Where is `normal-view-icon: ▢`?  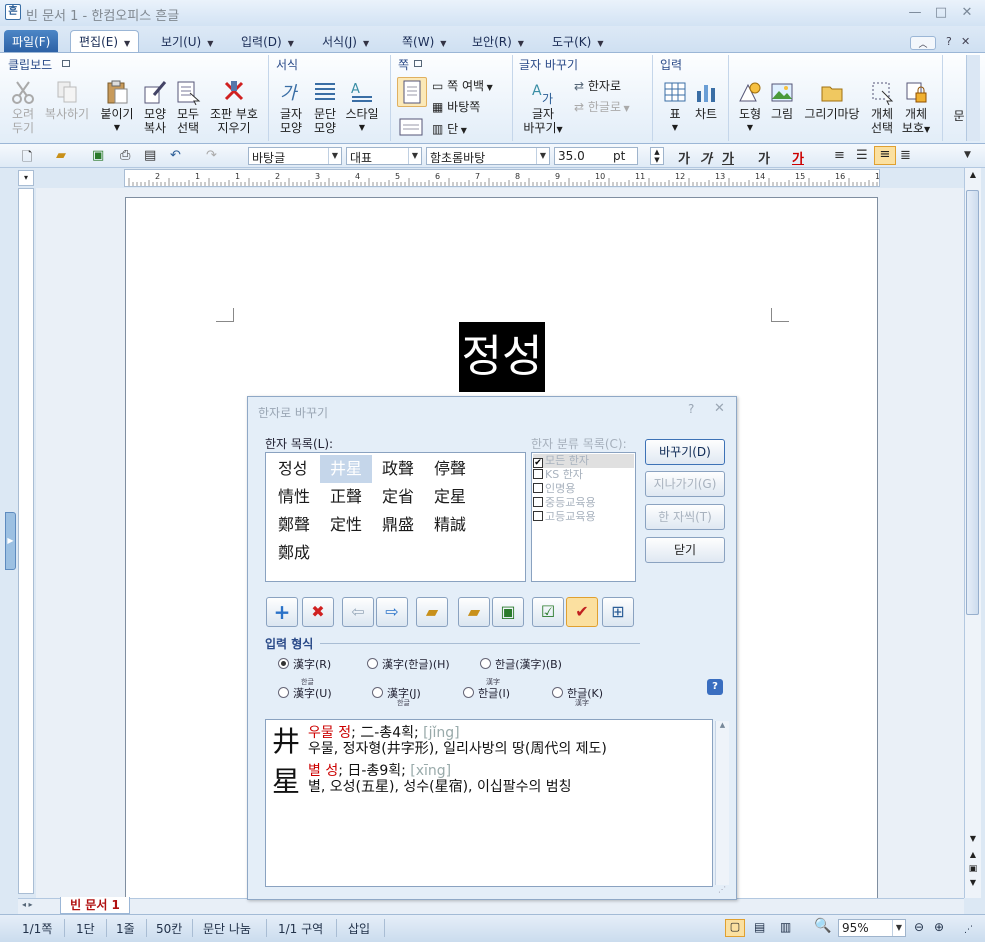 normal-view-icon: ▢ is located at coordinates (735, 928).